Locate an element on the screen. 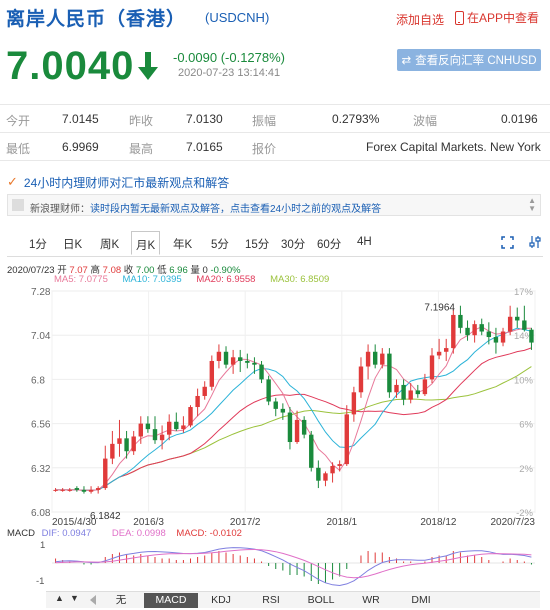  indicator-kdj: KDJ is located at coordinates (221, 600).